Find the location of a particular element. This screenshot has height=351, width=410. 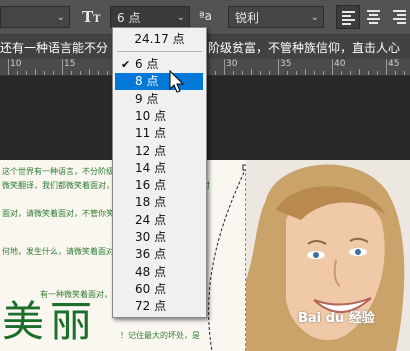

font-size-option: ✔ 6 点 is located at coordinates (159, 64).